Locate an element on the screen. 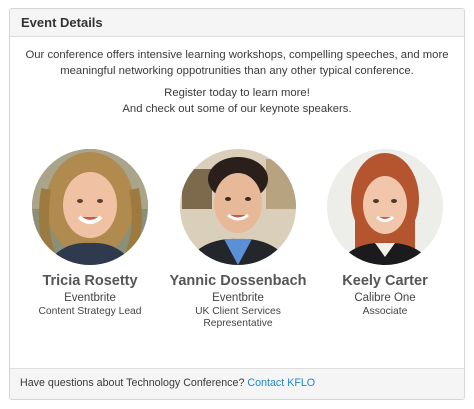 Image resolution: width=474 pixels, height=409 pixels. panel-header: Event Details is located at coordinates (237, 23).